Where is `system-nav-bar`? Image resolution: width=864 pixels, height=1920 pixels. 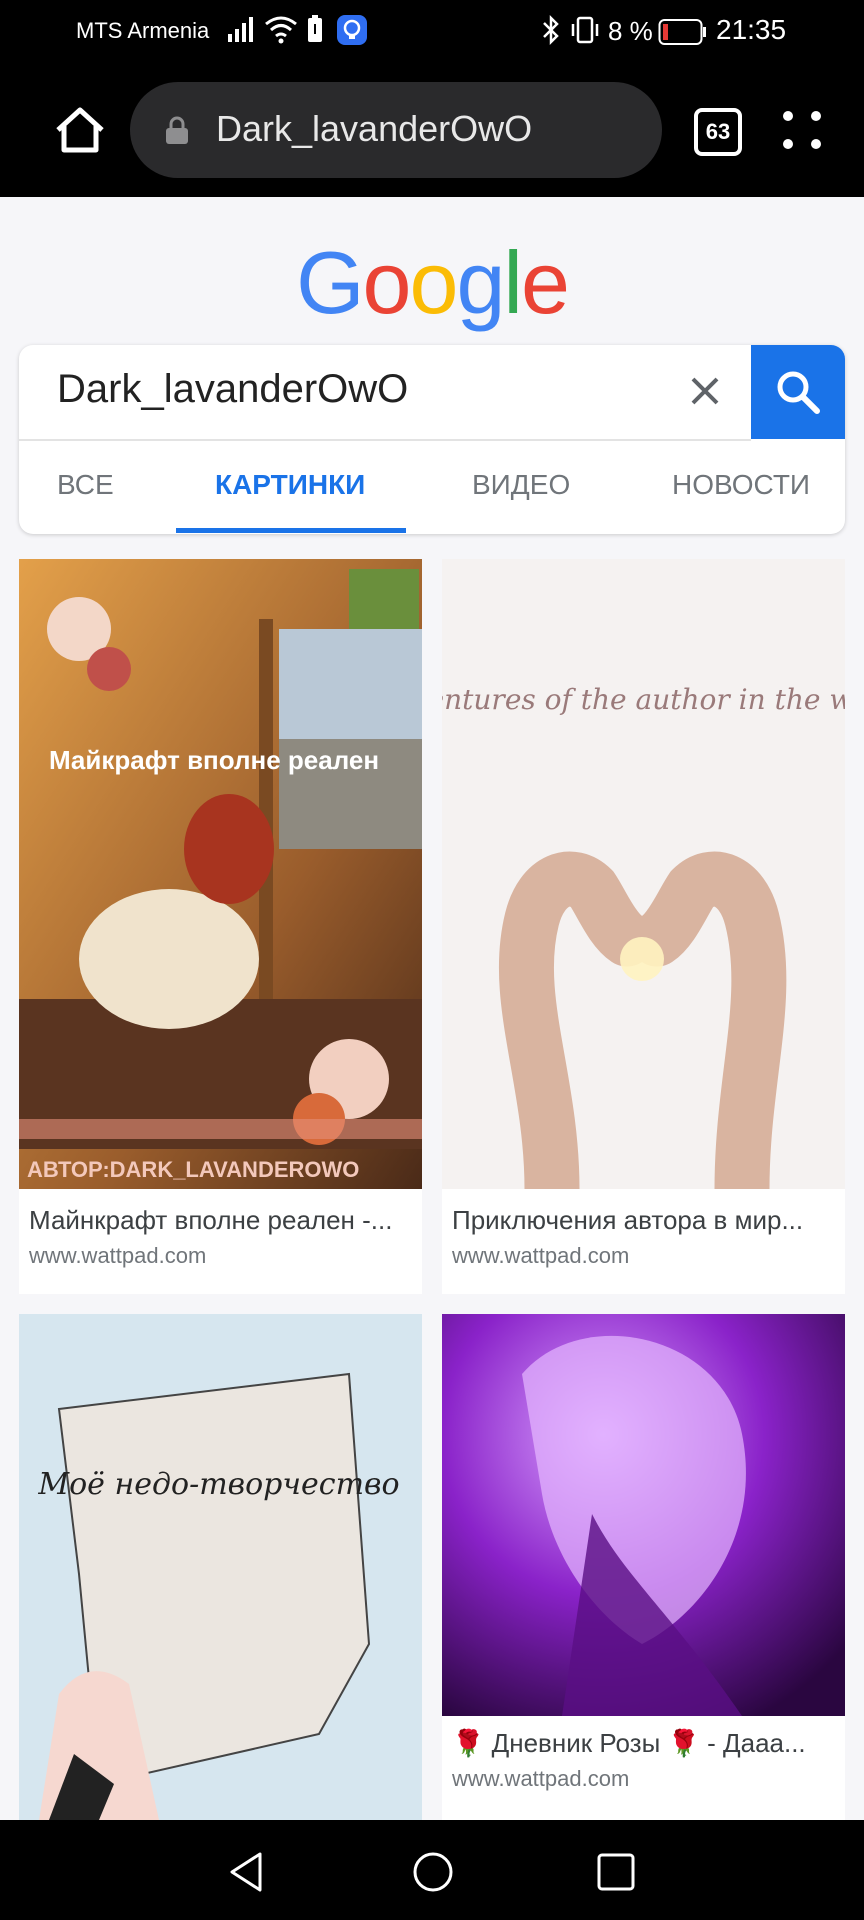
system-nav-bar is located at coordinates (432, 1870).